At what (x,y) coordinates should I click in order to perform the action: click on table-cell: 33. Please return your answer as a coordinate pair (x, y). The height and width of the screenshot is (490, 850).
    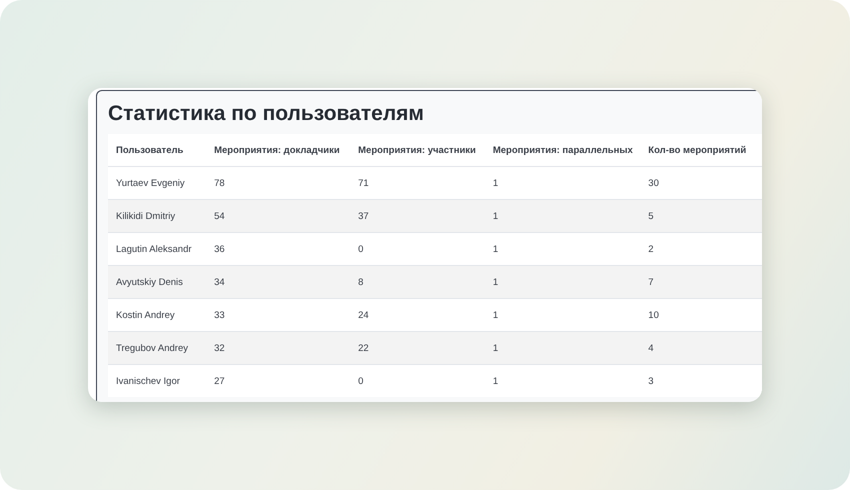
    Looking at the image, I should click on (278, 315).